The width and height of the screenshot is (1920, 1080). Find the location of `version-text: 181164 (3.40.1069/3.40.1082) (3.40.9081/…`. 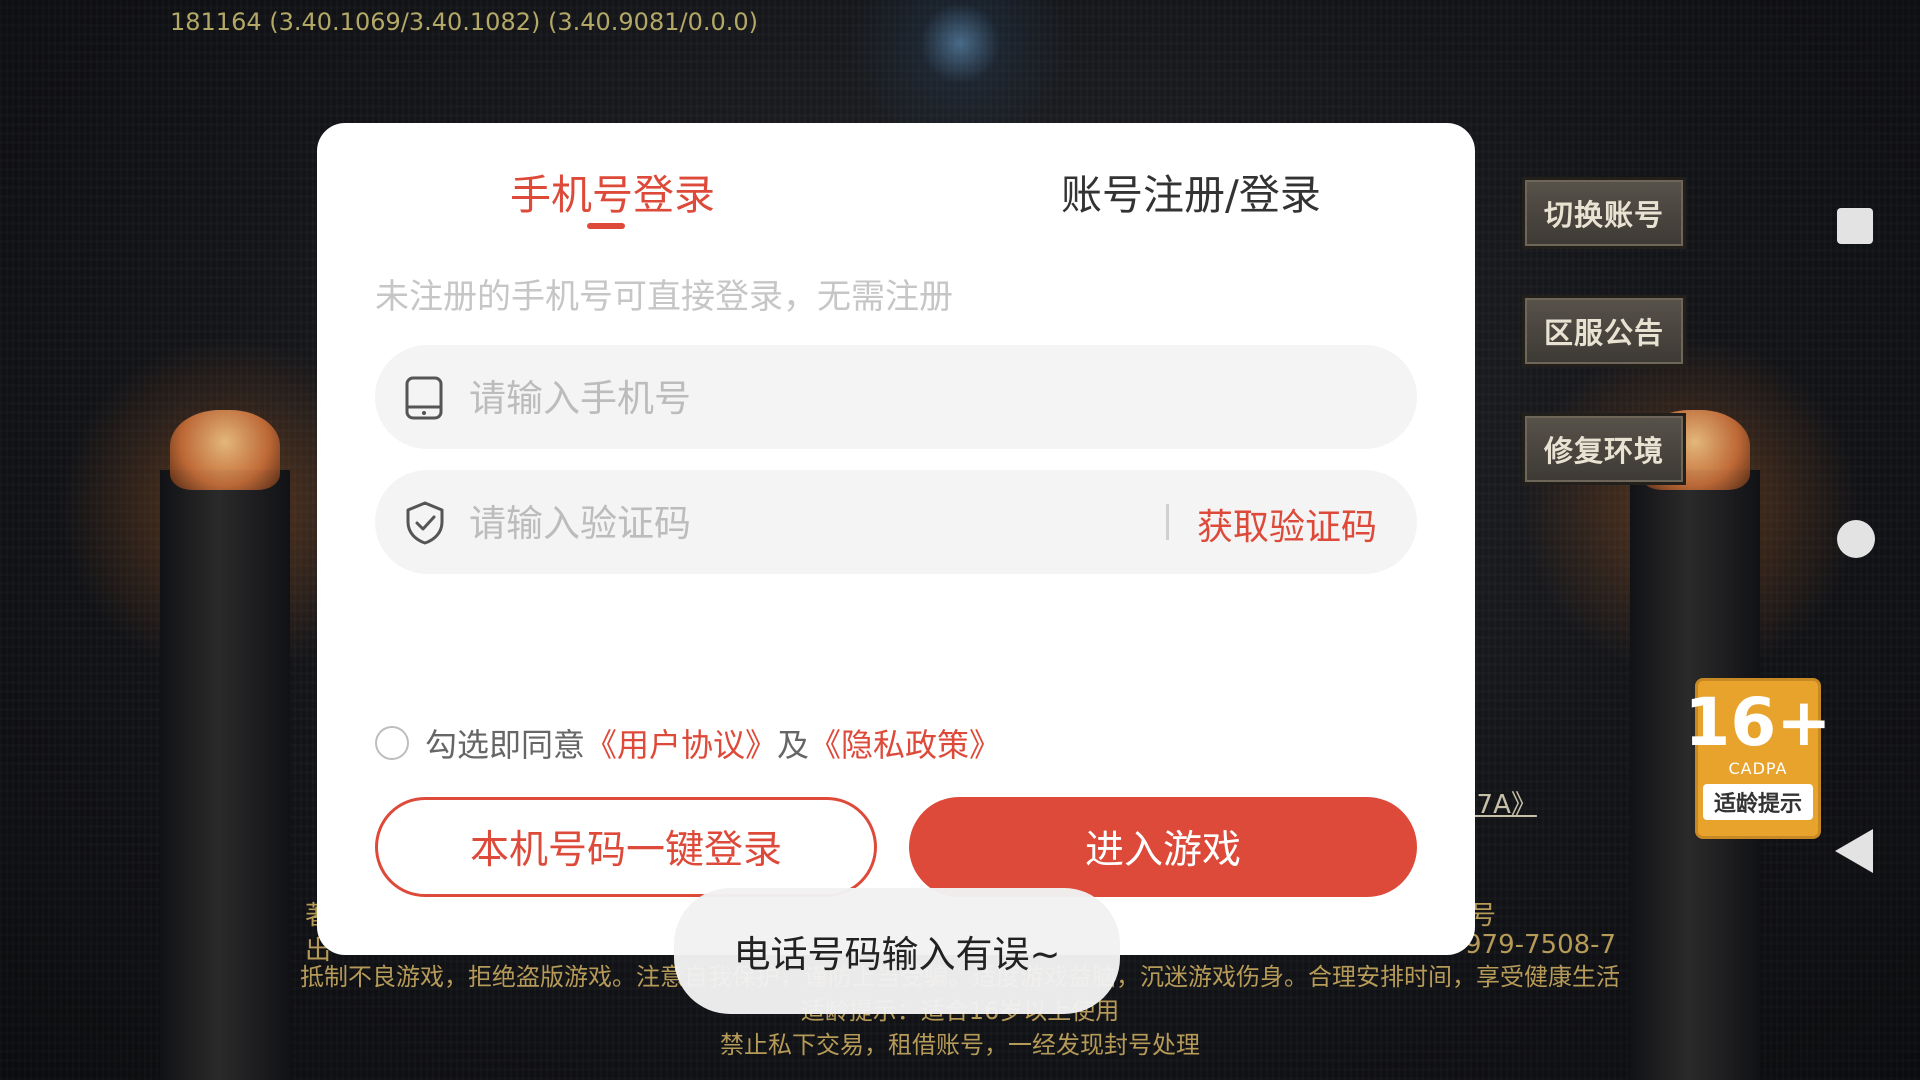

version-text: 181164 (3.40.1069/3.40.1082) (3.40.9081/… is located at coordinates (464, 22).